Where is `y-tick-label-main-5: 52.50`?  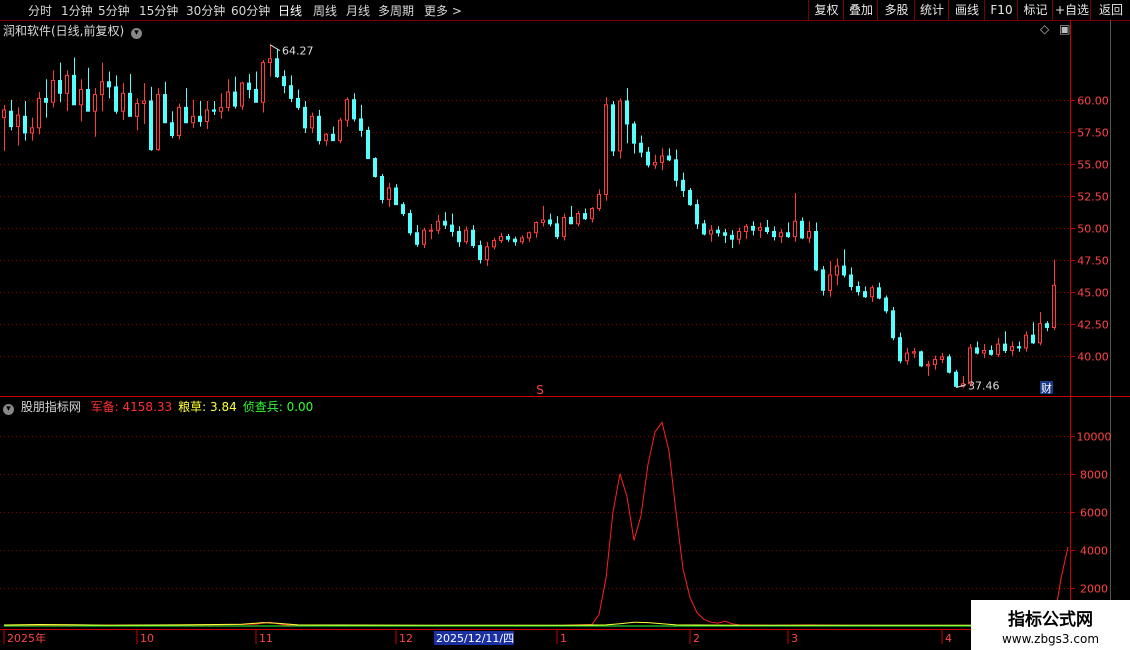 y-tick-label-main-5: 52.50 is located at coordinates (1093, 197).